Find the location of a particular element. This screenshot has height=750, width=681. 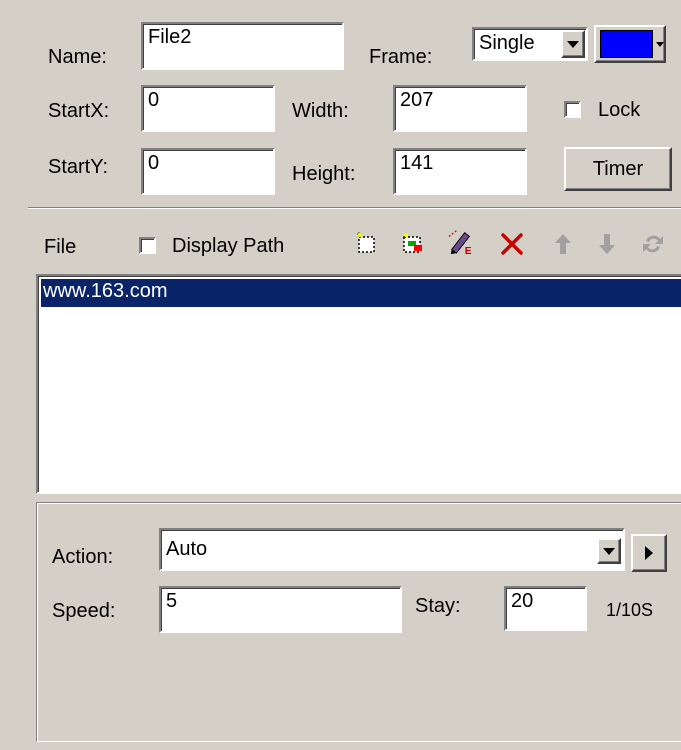

width-label: Width: is located at coordinates (320, 111).